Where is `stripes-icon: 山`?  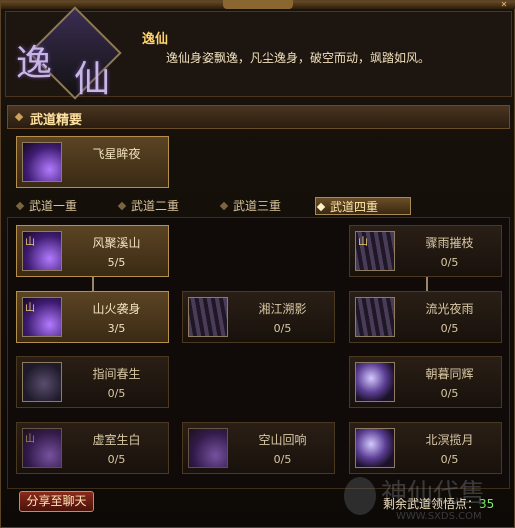 stripes-icon: 山 is located at coordinates (375, 251).